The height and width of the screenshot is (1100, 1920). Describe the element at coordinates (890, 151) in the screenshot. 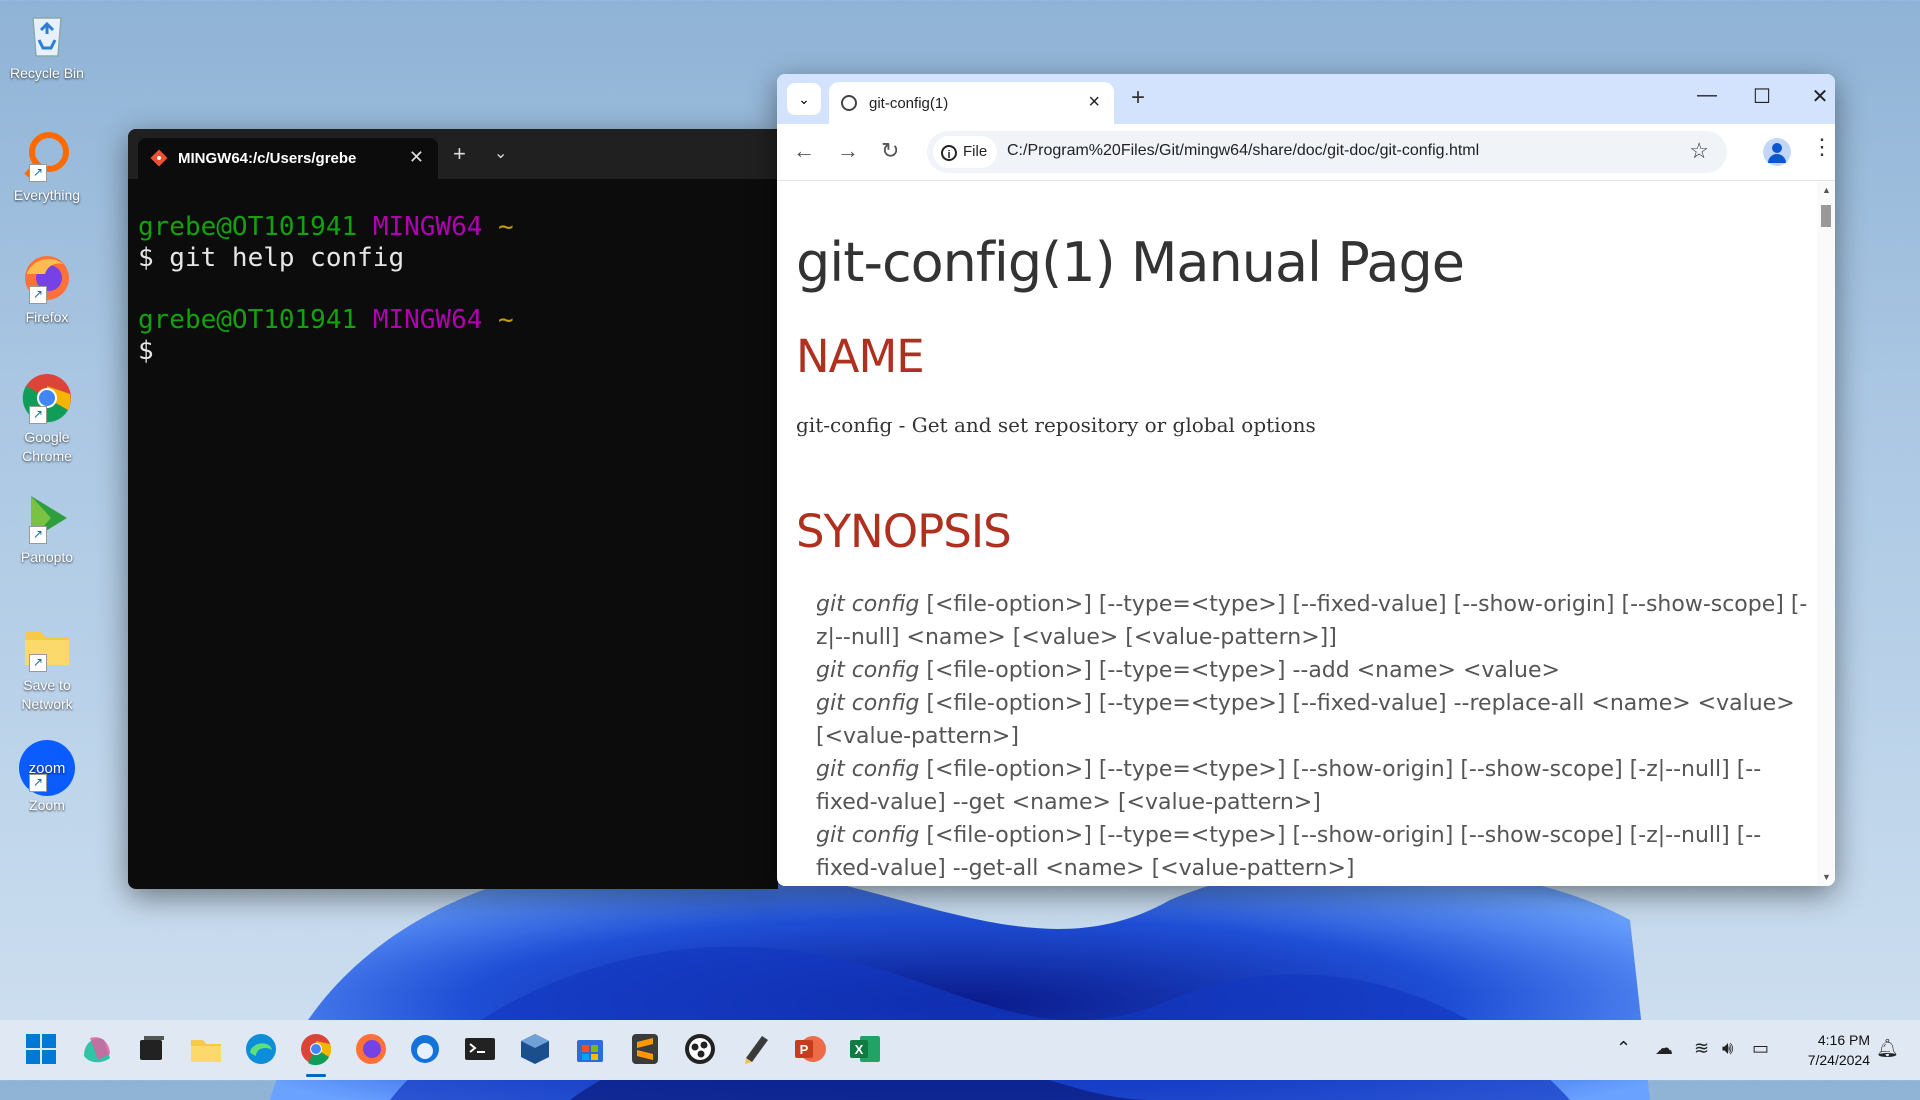

I see `reload-icon: ↻` at that location.